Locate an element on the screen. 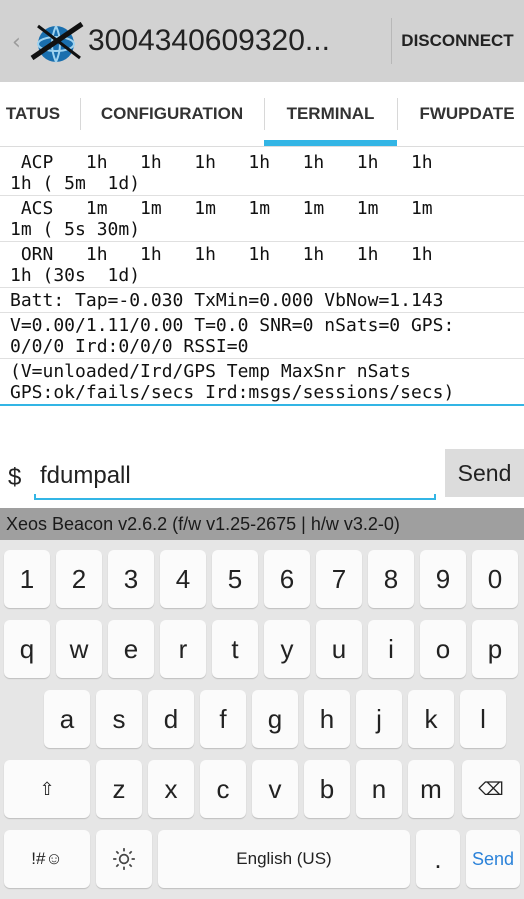  command-input-underline is located at coordinates (235, 497).